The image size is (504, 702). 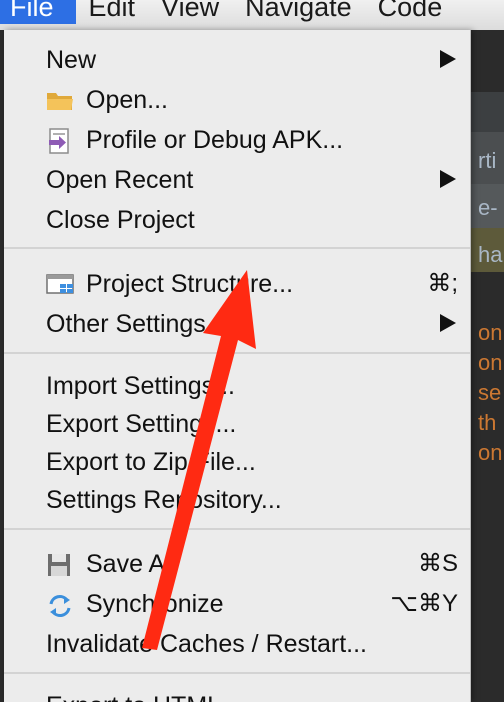 I want to click on editor-background: rti e- ha on on se th on, so click(x=487, y=366).